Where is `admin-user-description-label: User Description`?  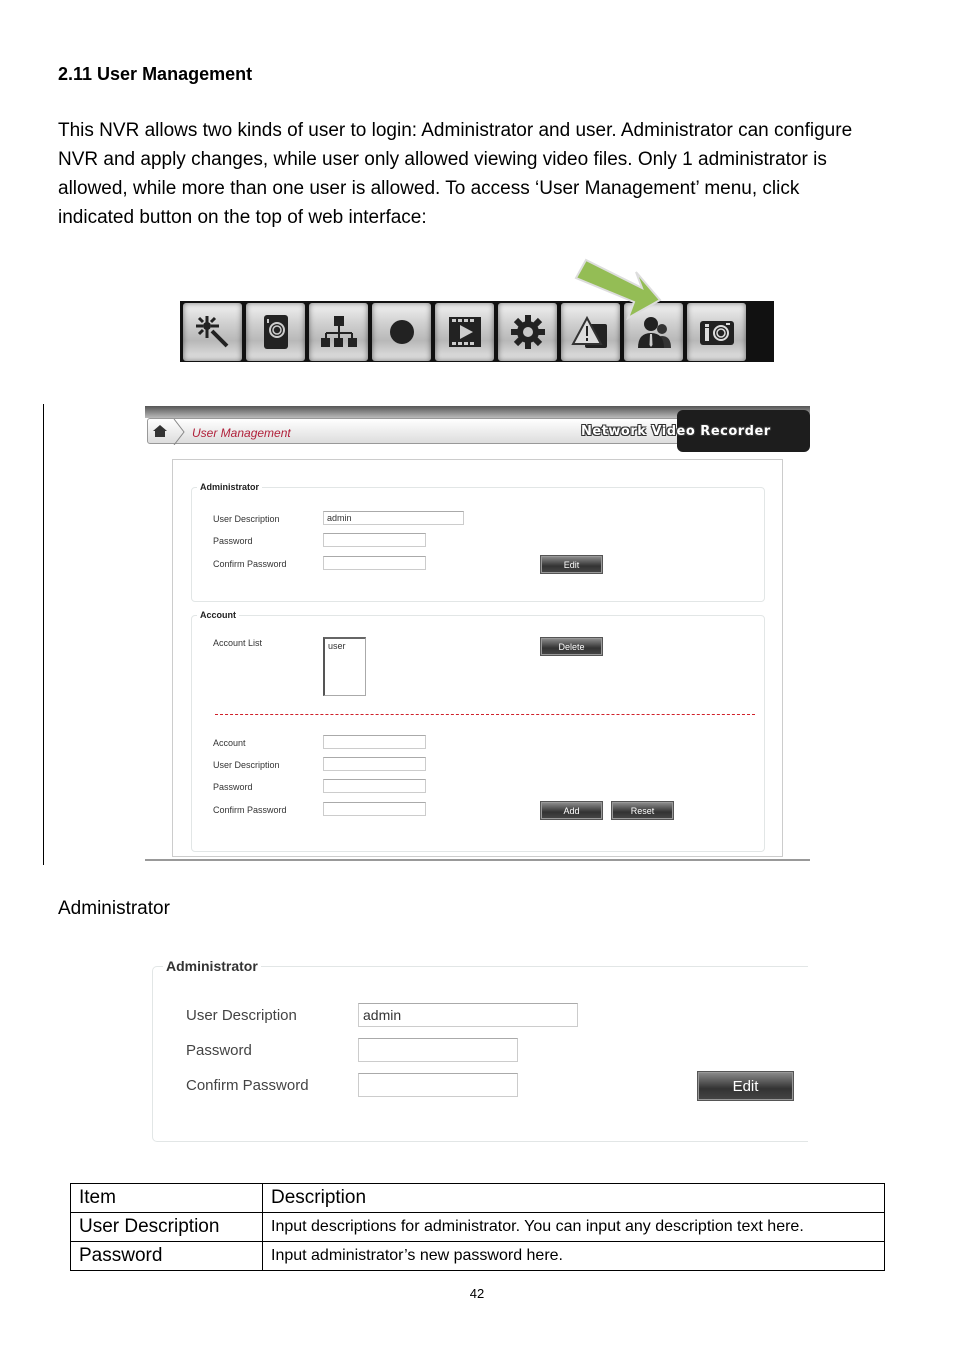
admin-user-description-label: User Description is located at coordinates (246, 519).